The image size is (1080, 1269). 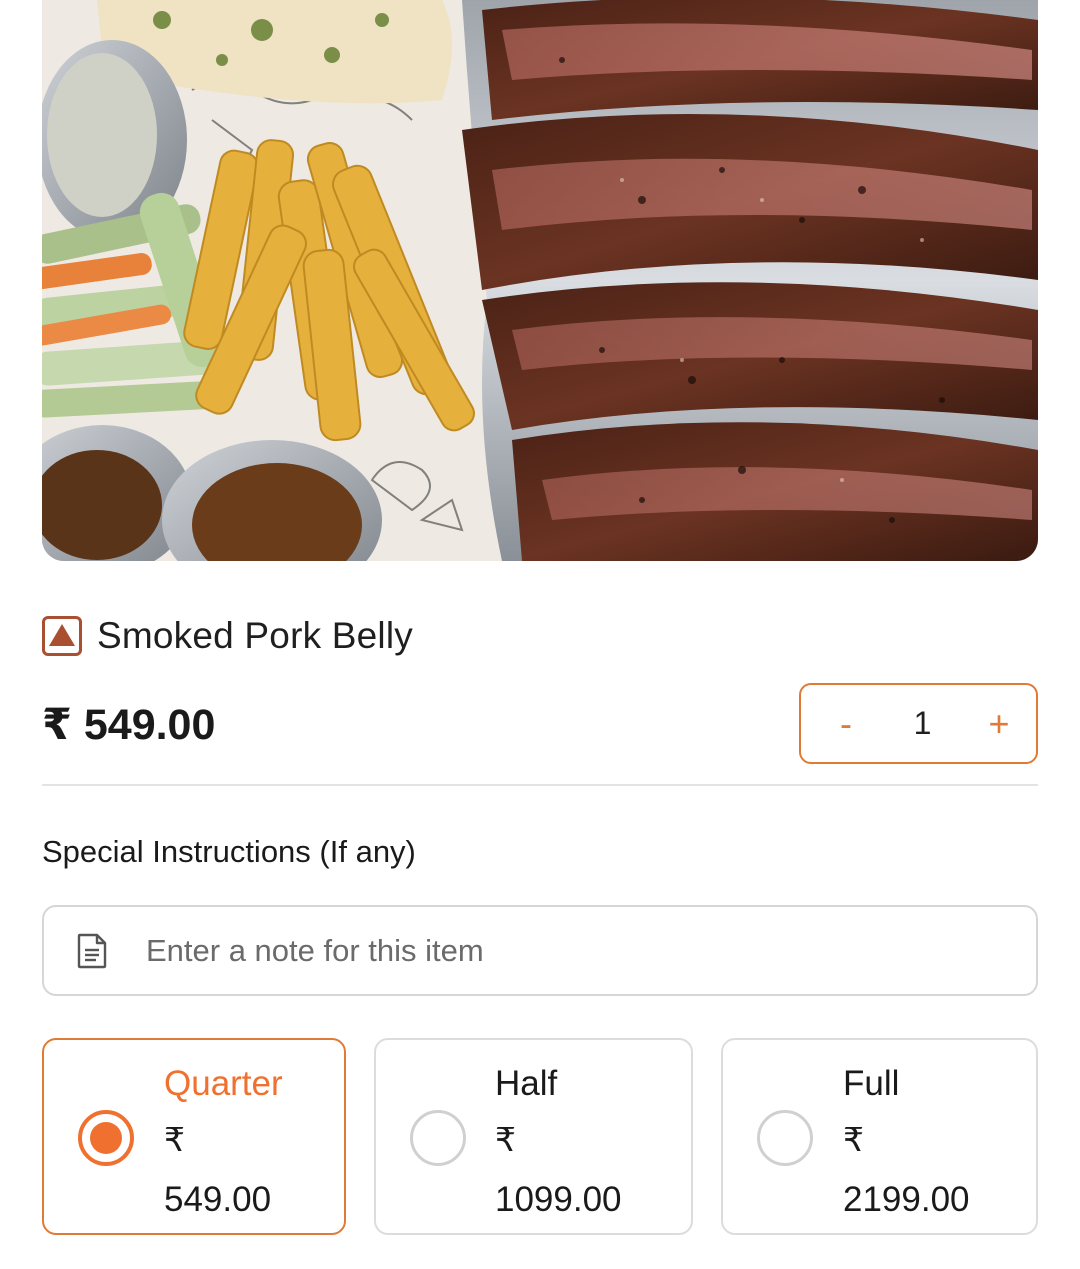 What do you see at coordinates (223, 1083) in the screenshot?
I see `option-name: Quarter` at bounding box center [223, 1083].